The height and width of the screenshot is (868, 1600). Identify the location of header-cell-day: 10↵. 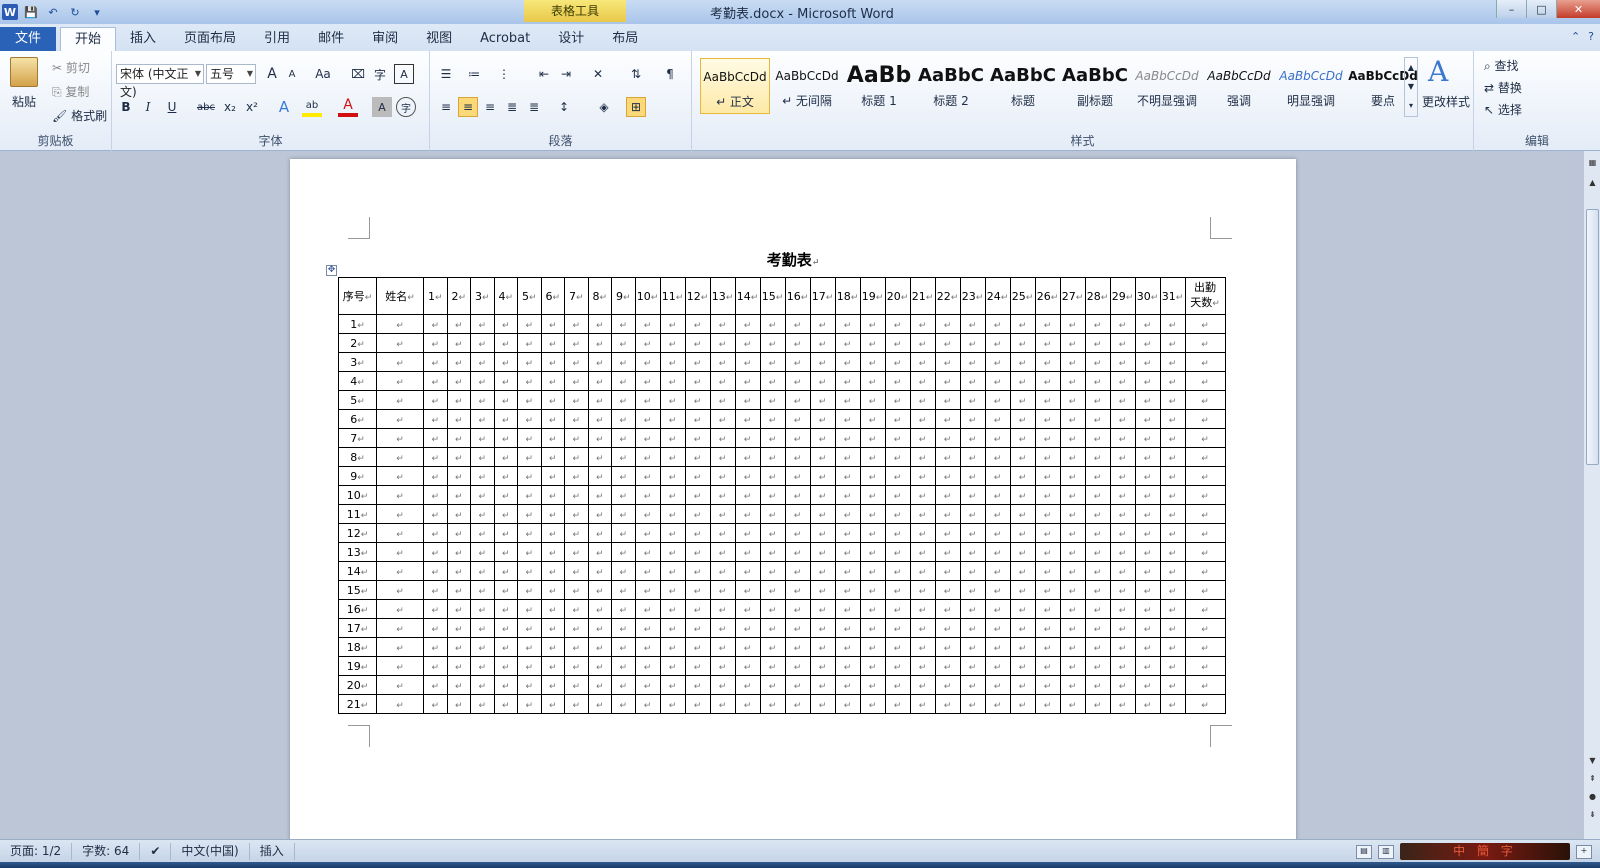
(647, 296).